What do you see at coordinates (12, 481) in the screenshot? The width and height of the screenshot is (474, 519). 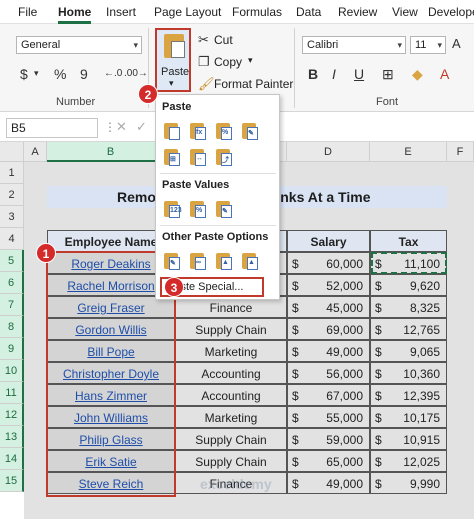 I see `row-header: 15` at bounding box center [12, 481].